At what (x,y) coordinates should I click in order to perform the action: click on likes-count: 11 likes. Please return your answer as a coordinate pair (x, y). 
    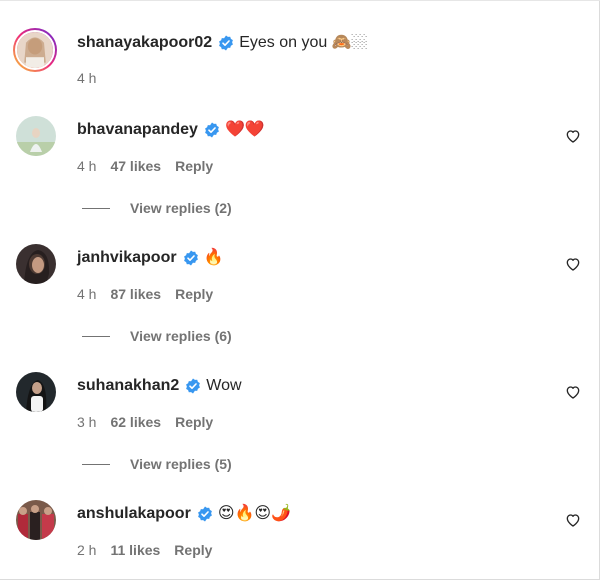
    Looking at the image, I should click on (135, 550).